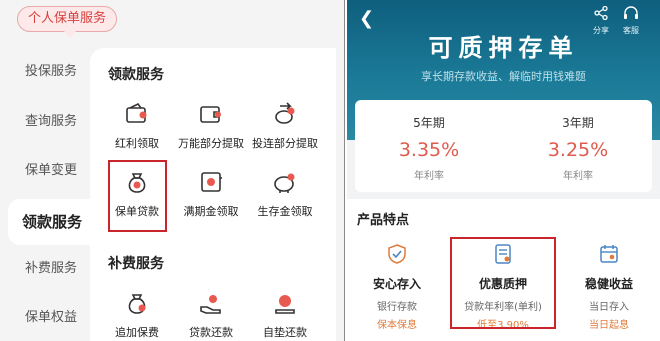 This screenshot has width=660, height=341. Describe the element at coordinates (609, 307) in the screenshot. I see `feature-desc: 当日存入` at that location.